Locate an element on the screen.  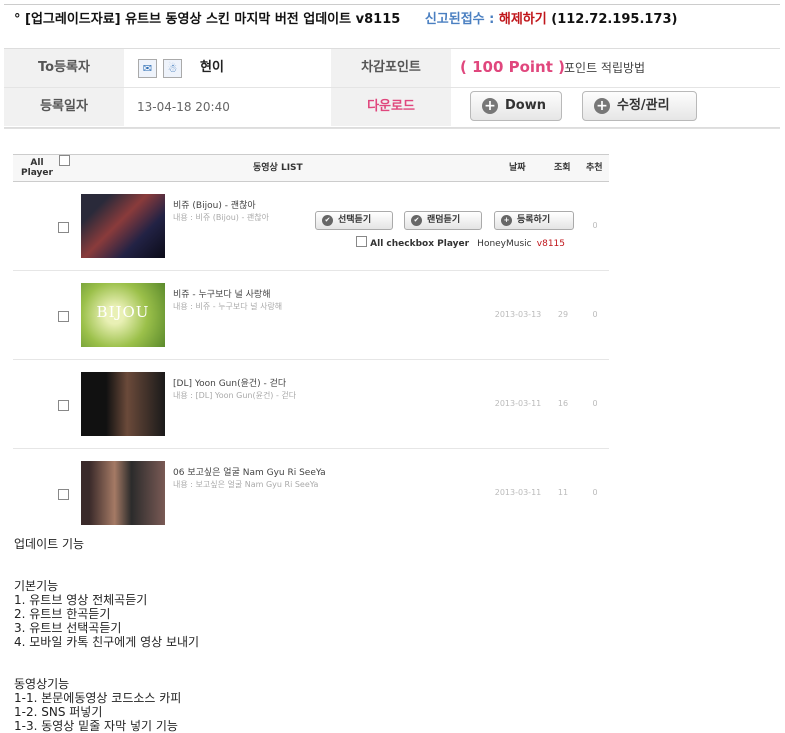
update-heading: 업데이트 기능 is located at coordinates (49, 544).